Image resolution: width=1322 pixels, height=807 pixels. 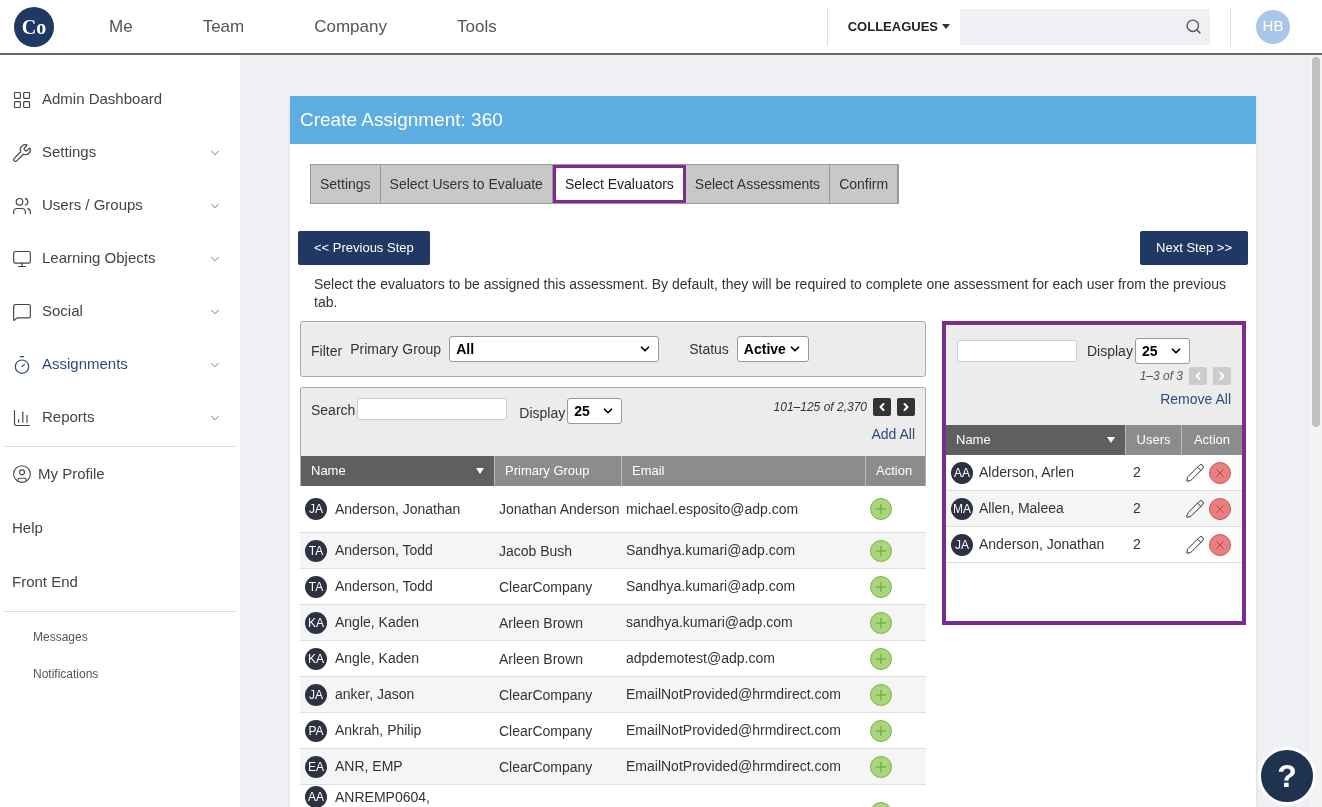 What do you see at coordinates (1316, 431) in the screenshot?
I see `scrollbar` at bounding box center [1316, 431].